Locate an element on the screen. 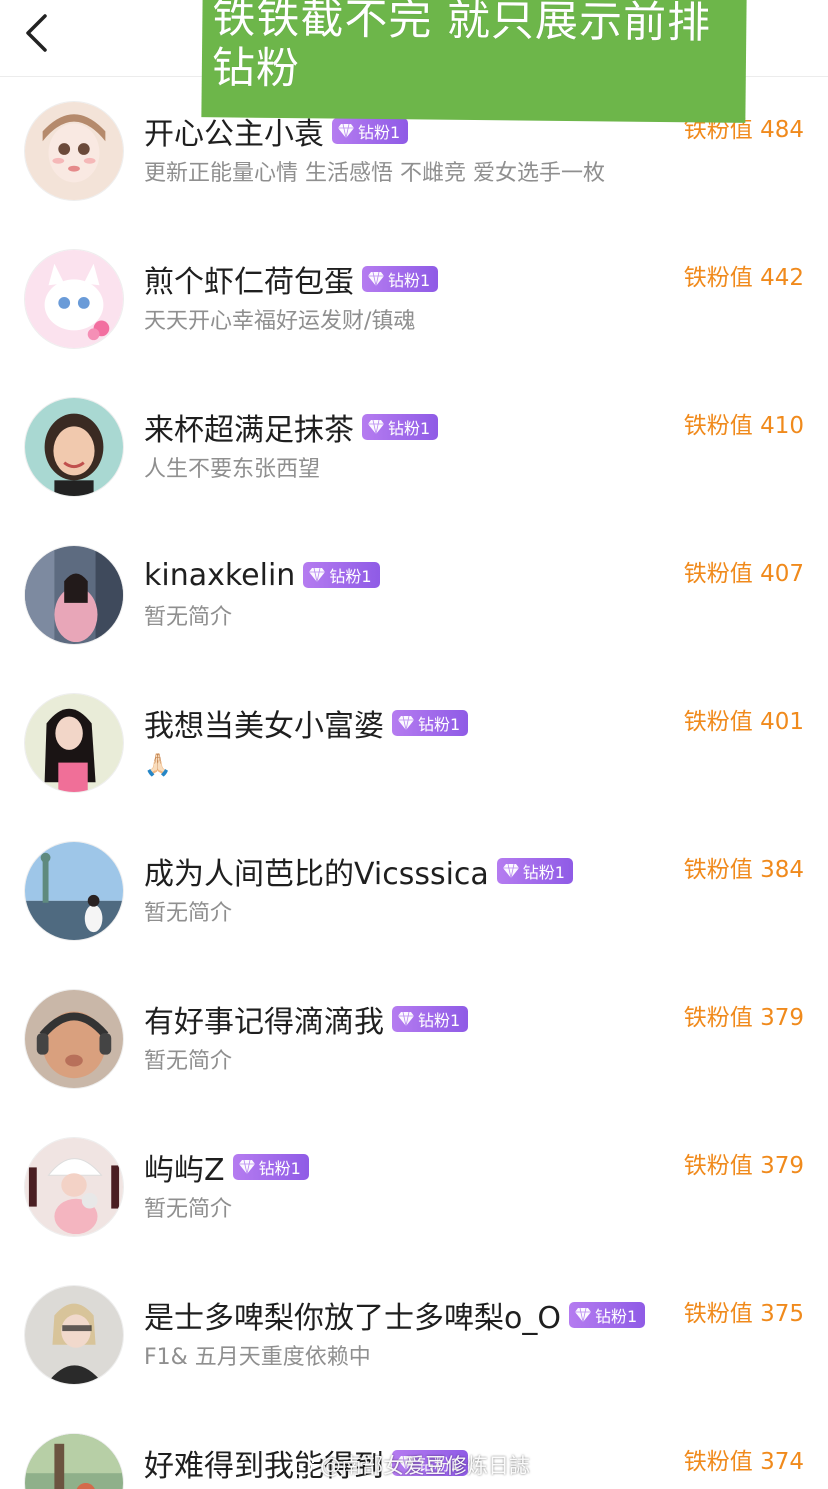 This screenshot has width=828, height=1489. overlay-note-line-2: 钻粉 is located at coordinates (256, 69).